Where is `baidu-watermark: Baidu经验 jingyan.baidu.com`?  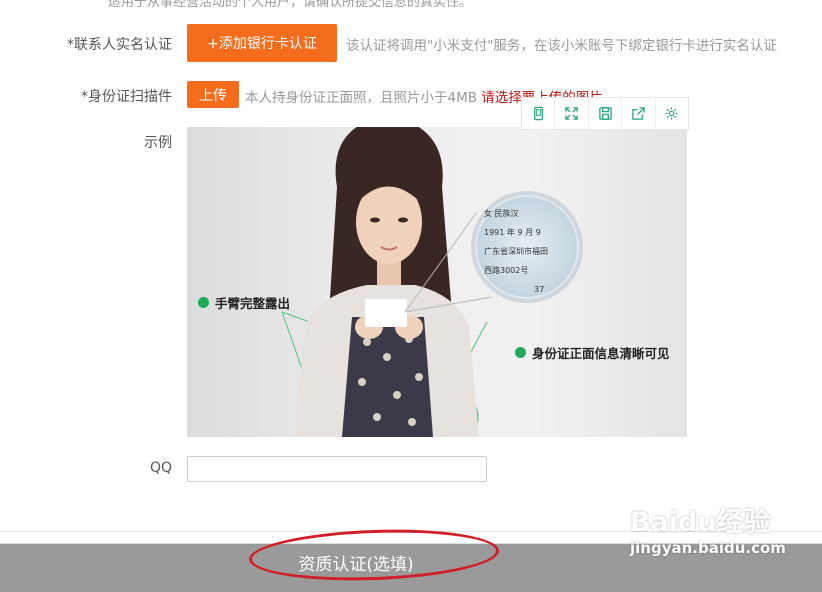 baidu-watermark: Baidu经验 jingyan.baidu.com is located at coordinates (708, 528).